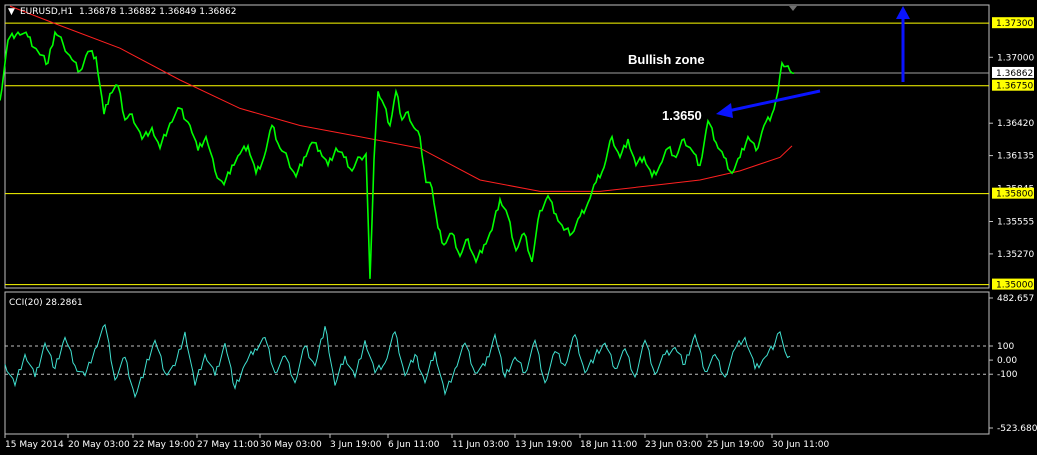 The height and width of the screenshot is (455, 1037). What do you see at coordinates (1015, 223) in the screenshot?
I see `price-tick-label: 1.35555` at bounding box center [1015, 223].